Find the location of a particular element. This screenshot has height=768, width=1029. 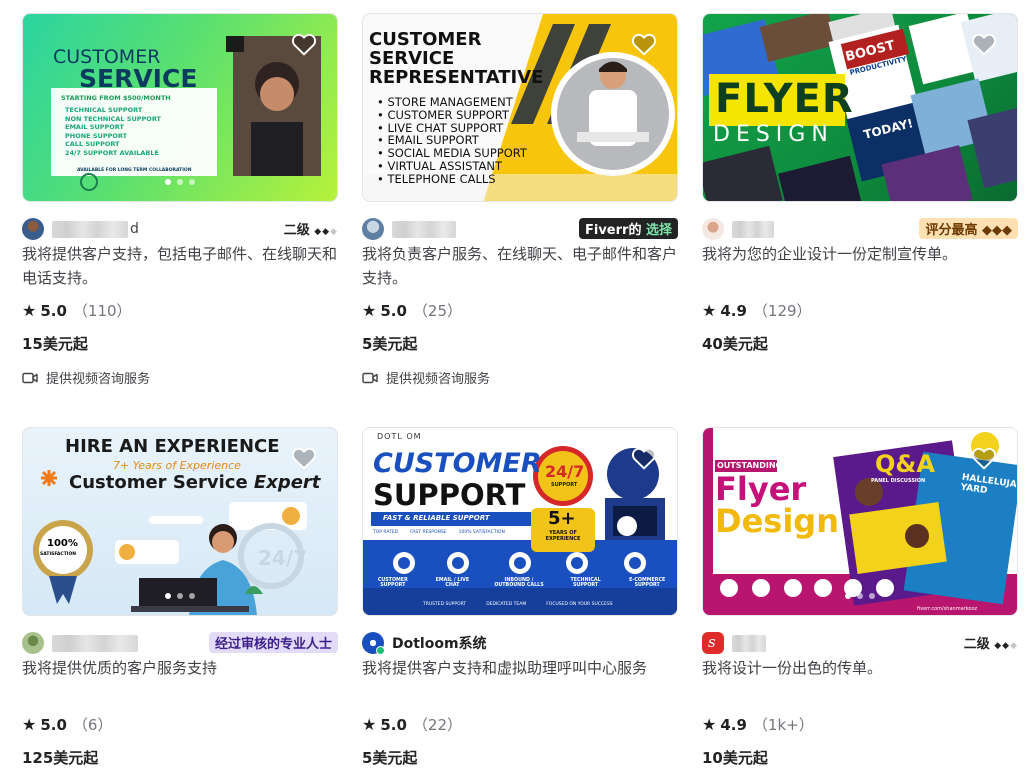

thumb-qa: Q&A is located at coordinates (905, 464).